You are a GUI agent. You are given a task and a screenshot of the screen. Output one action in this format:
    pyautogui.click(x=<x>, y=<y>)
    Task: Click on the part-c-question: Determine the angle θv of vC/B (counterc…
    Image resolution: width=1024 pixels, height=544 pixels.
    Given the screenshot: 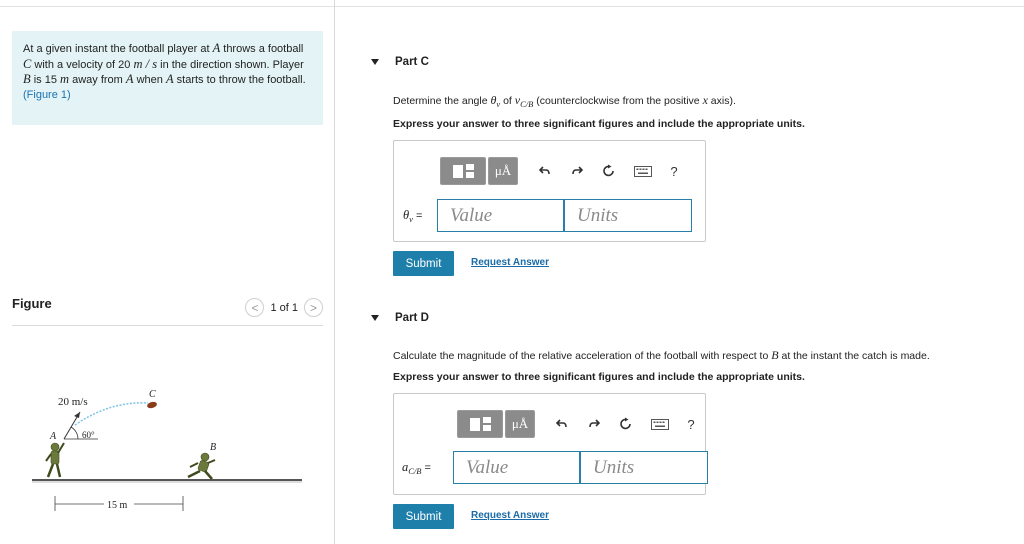 What is the action you would take?
    pyautogui.click(x=564, y=101)
    